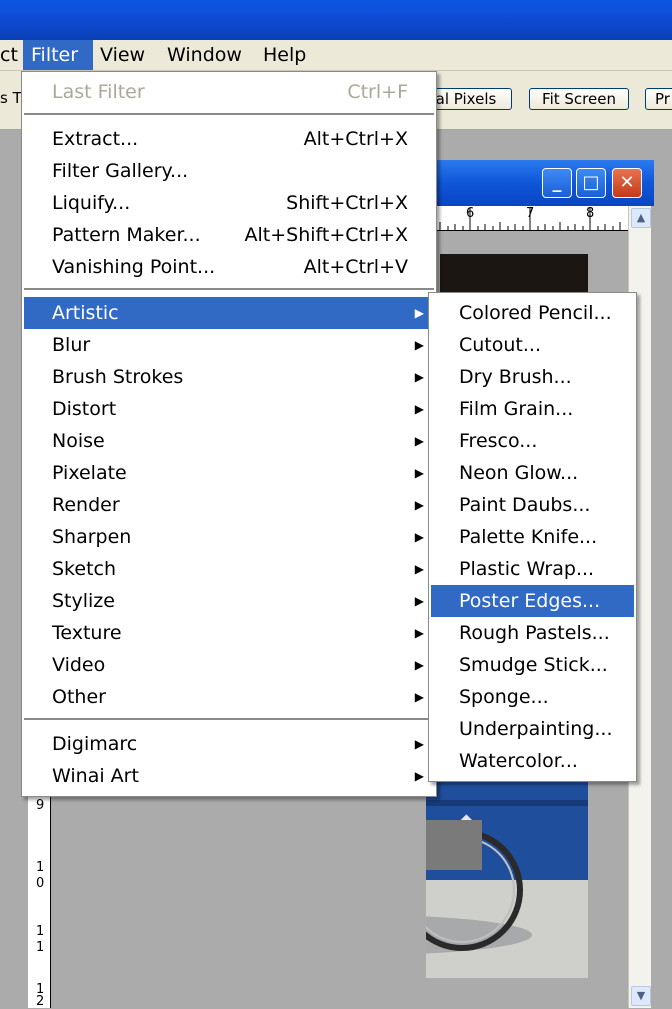 This screenshot has width=672, height=1009. What do you see at coordinates (118, 377) in the screenshot?
I see `menu-item-label: Brush Strokes` at bounding box center [118, 377].